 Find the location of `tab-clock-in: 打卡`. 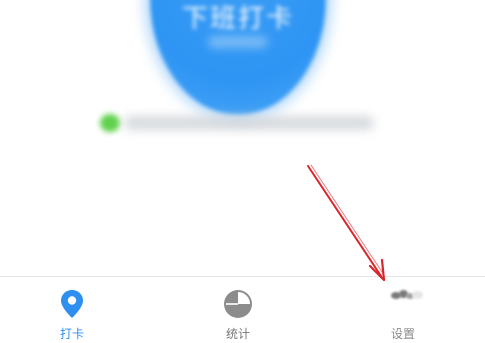

tab-clock-in: 打卡 is located at coordinates (72, 310).